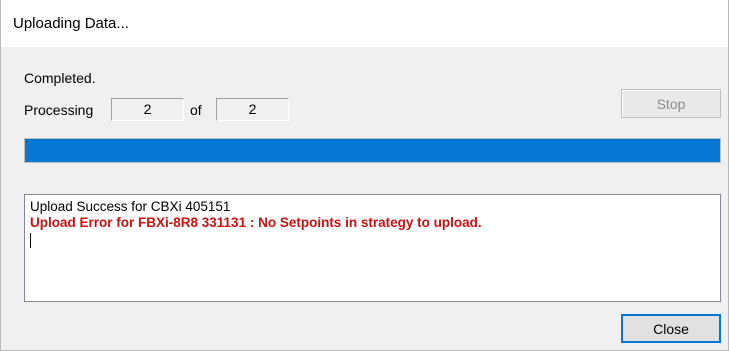  What do you see at coordinates (30, 240) in the screenshot?
I see `text-caret` at bounding box center [30, 240].